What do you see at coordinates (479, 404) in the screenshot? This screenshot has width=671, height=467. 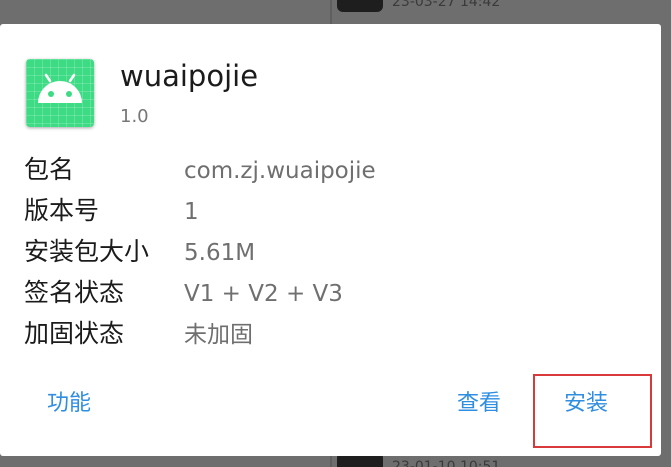 I see `view-button: 查看` at bounding box center [479, 404].